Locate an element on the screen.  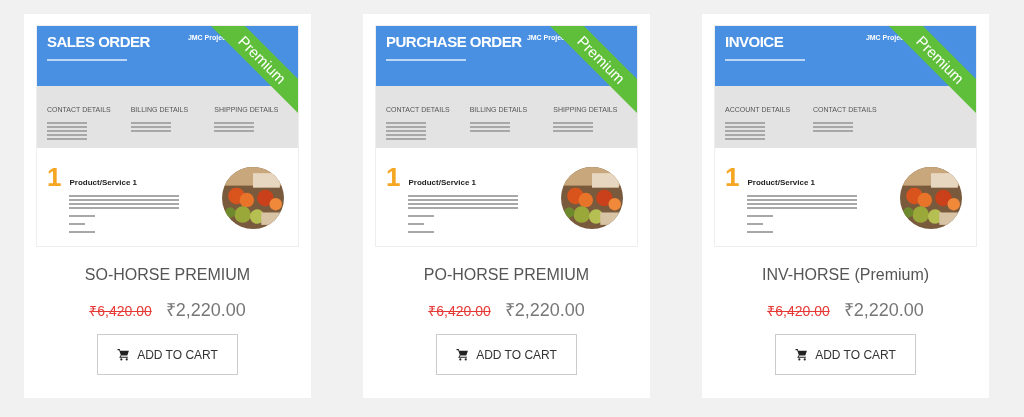
document-title: PURCHASE ORDER is located at coordinates (454, 41).